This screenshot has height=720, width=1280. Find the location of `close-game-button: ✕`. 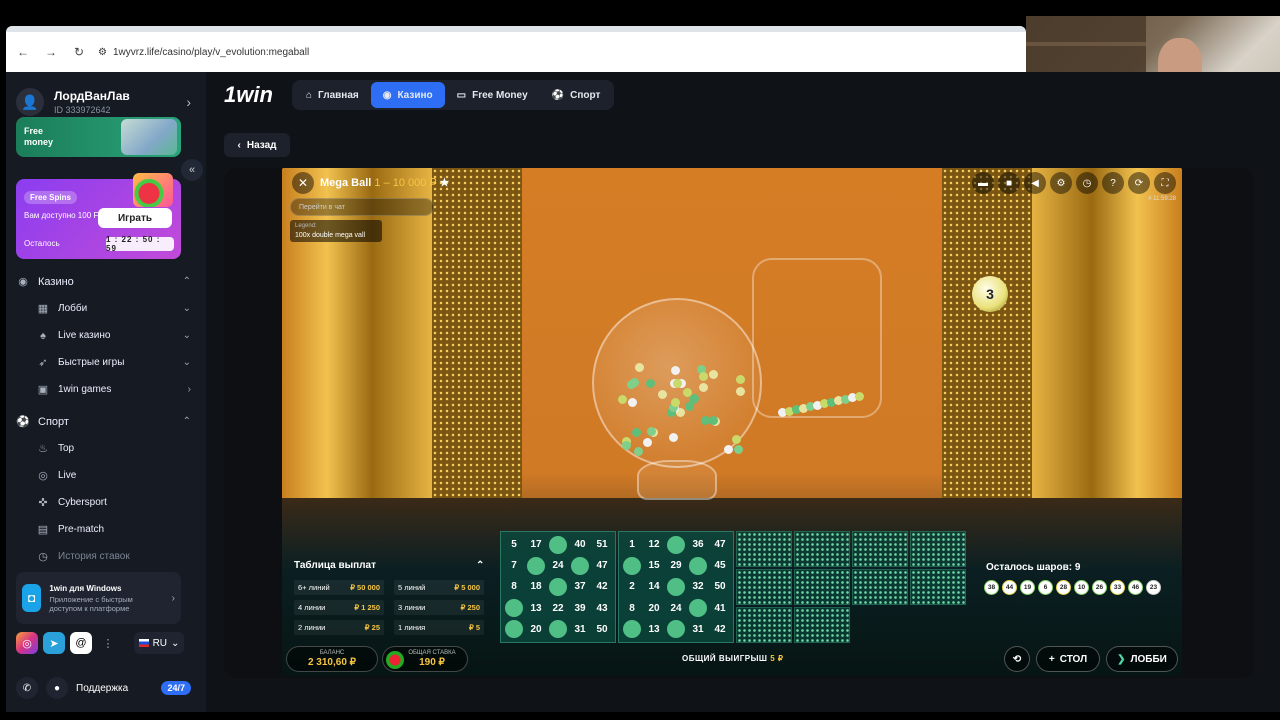

close-game-button: ✕ is located at coordinates (303, 183).